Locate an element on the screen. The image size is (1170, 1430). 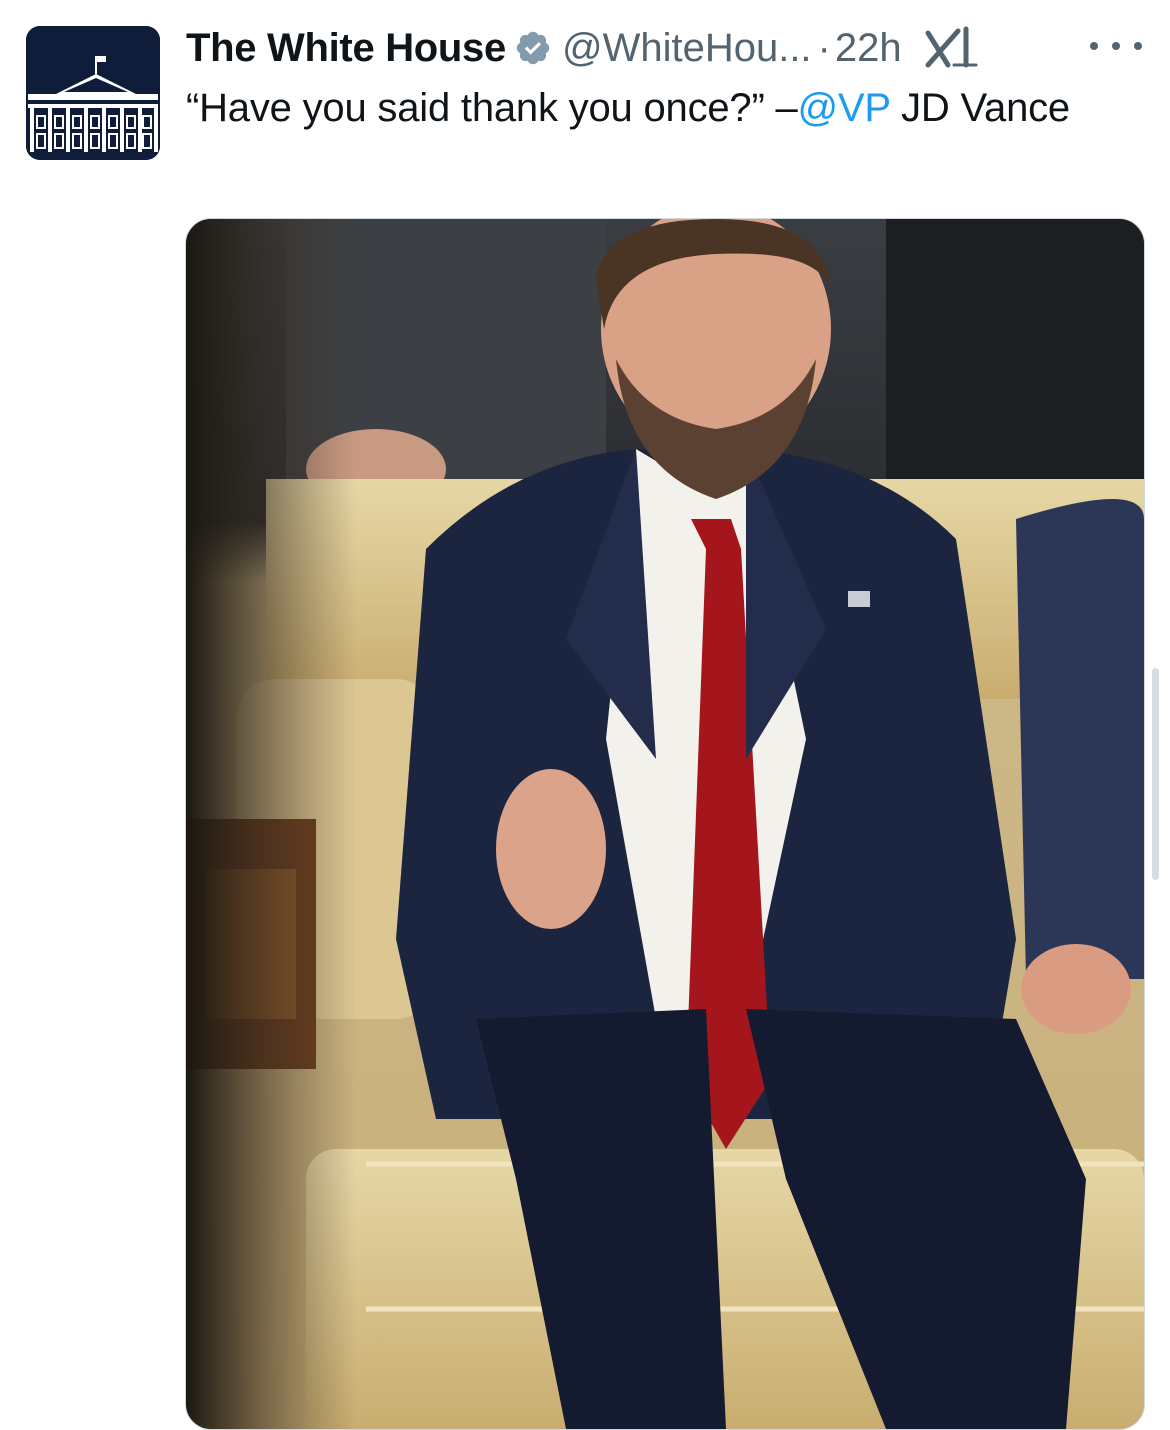
tweet-timestamp: 22h is located at coordinates (868, 48).